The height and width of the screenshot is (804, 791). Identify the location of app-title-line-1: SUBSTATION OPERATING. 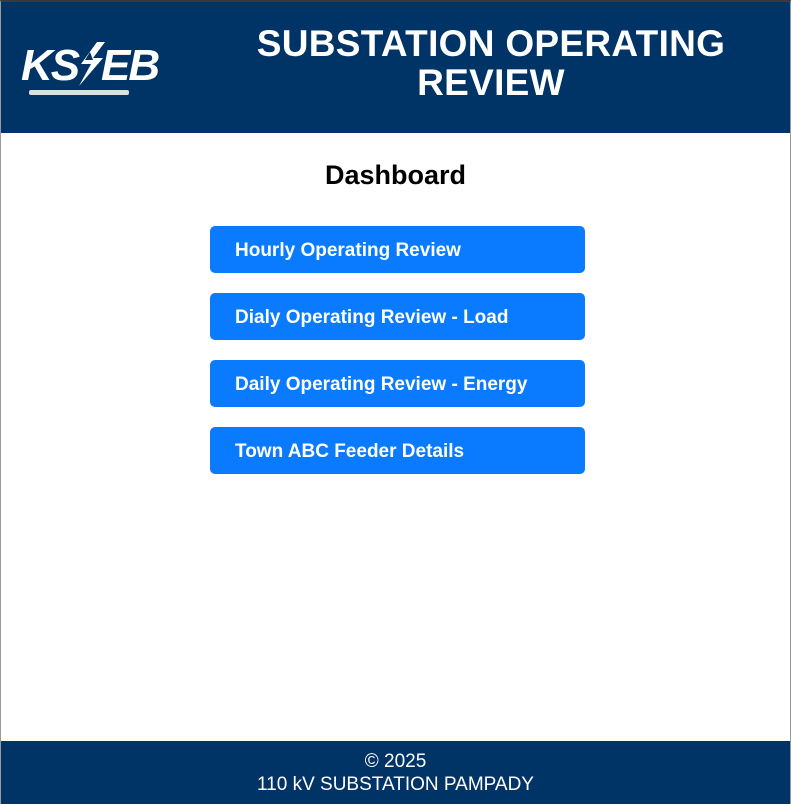
(491, 43).